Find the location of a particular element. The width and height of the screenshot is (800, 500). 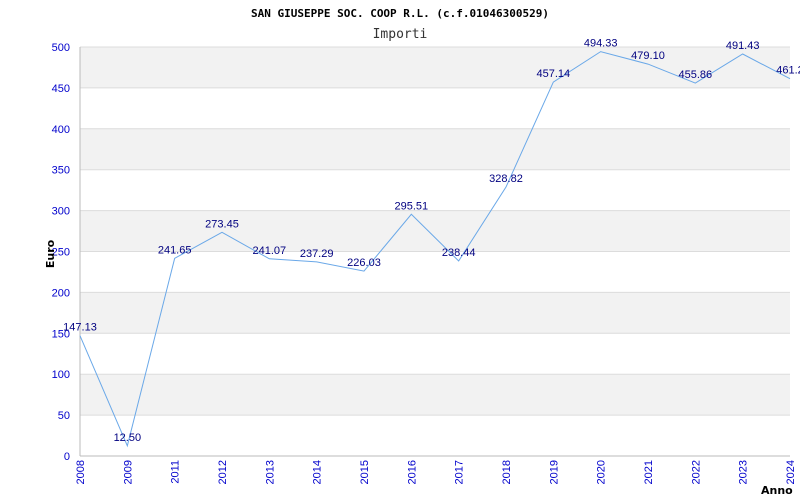

x-tick-label: 2014 is located at coordinates (318, 472).